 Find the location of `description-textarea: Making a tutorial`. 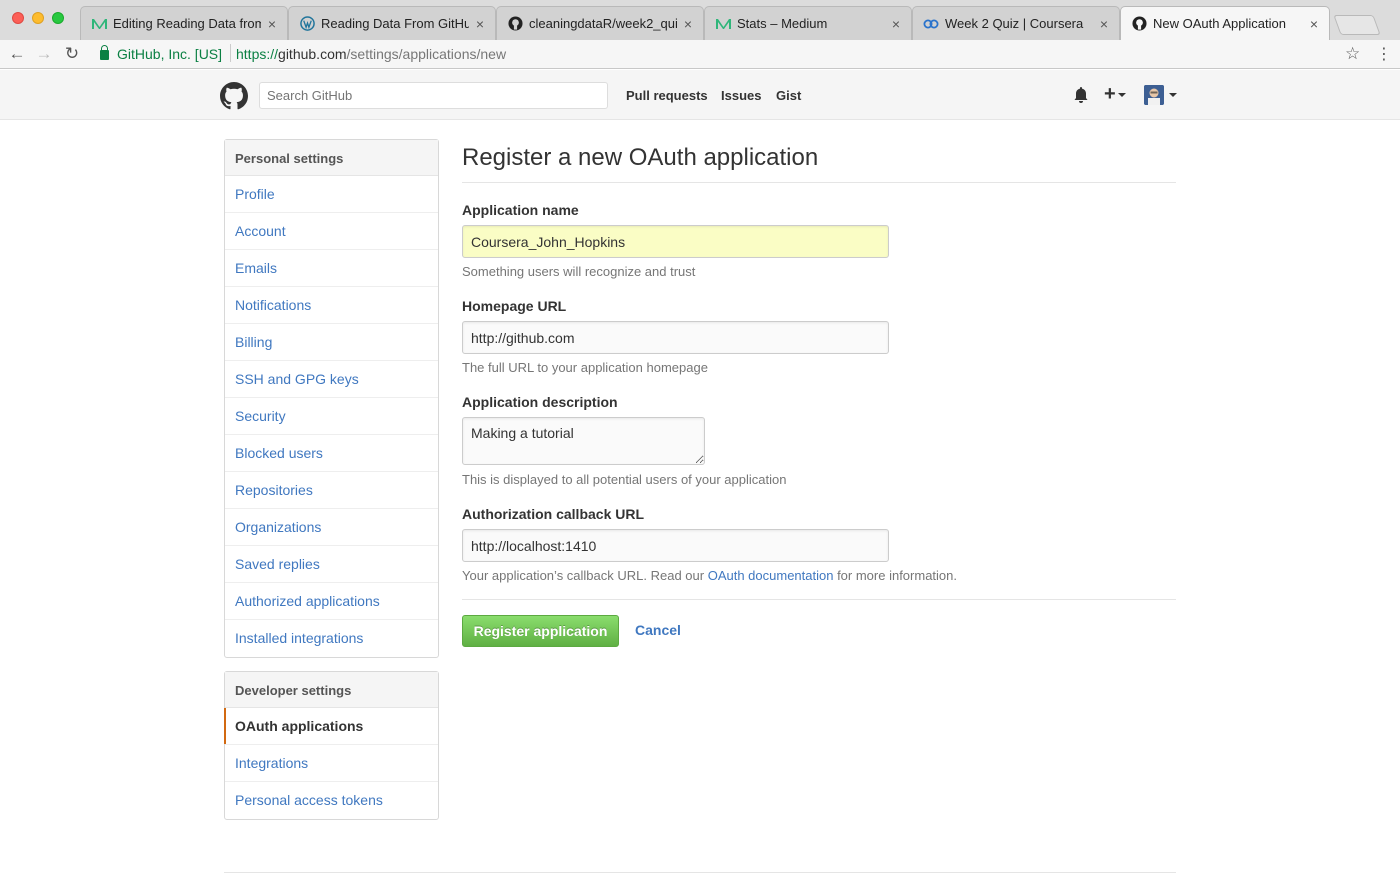

description-textarea: Making a tutorial is located at coordinates (583, 441).